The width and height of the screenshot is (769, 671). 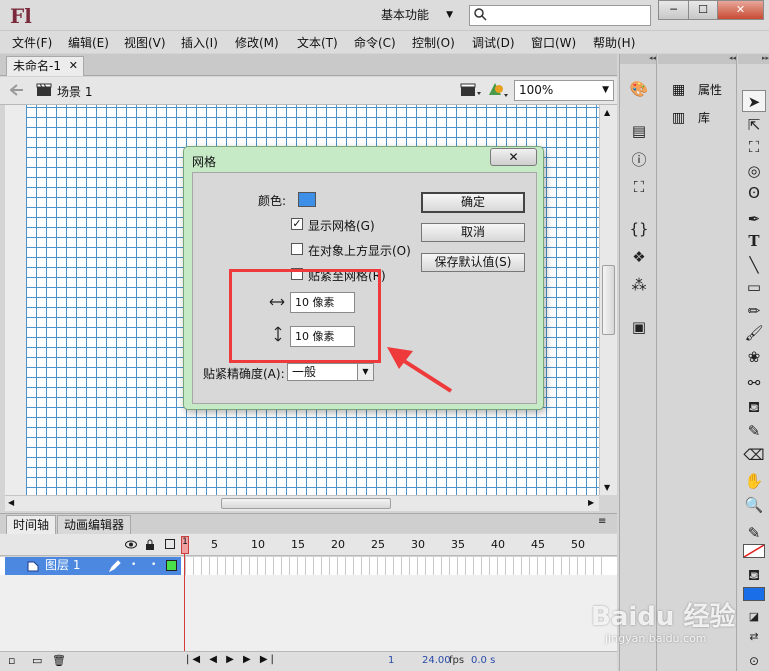 What do you see at coordinates (754, 357) in the screenshot?
I see `deco-tool-icon: ❀` at bounding box center [754, 357].